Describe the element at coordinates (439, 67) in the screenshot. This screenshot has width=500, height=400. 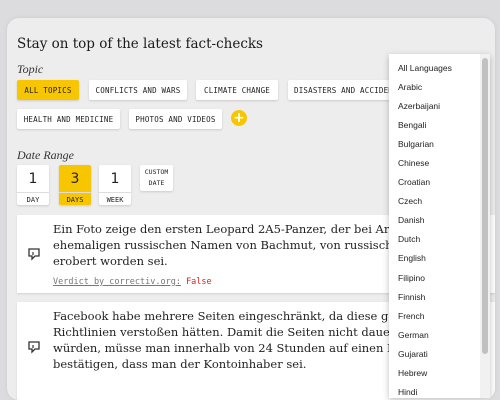
I see `language-option-all: All Languages` at that location.